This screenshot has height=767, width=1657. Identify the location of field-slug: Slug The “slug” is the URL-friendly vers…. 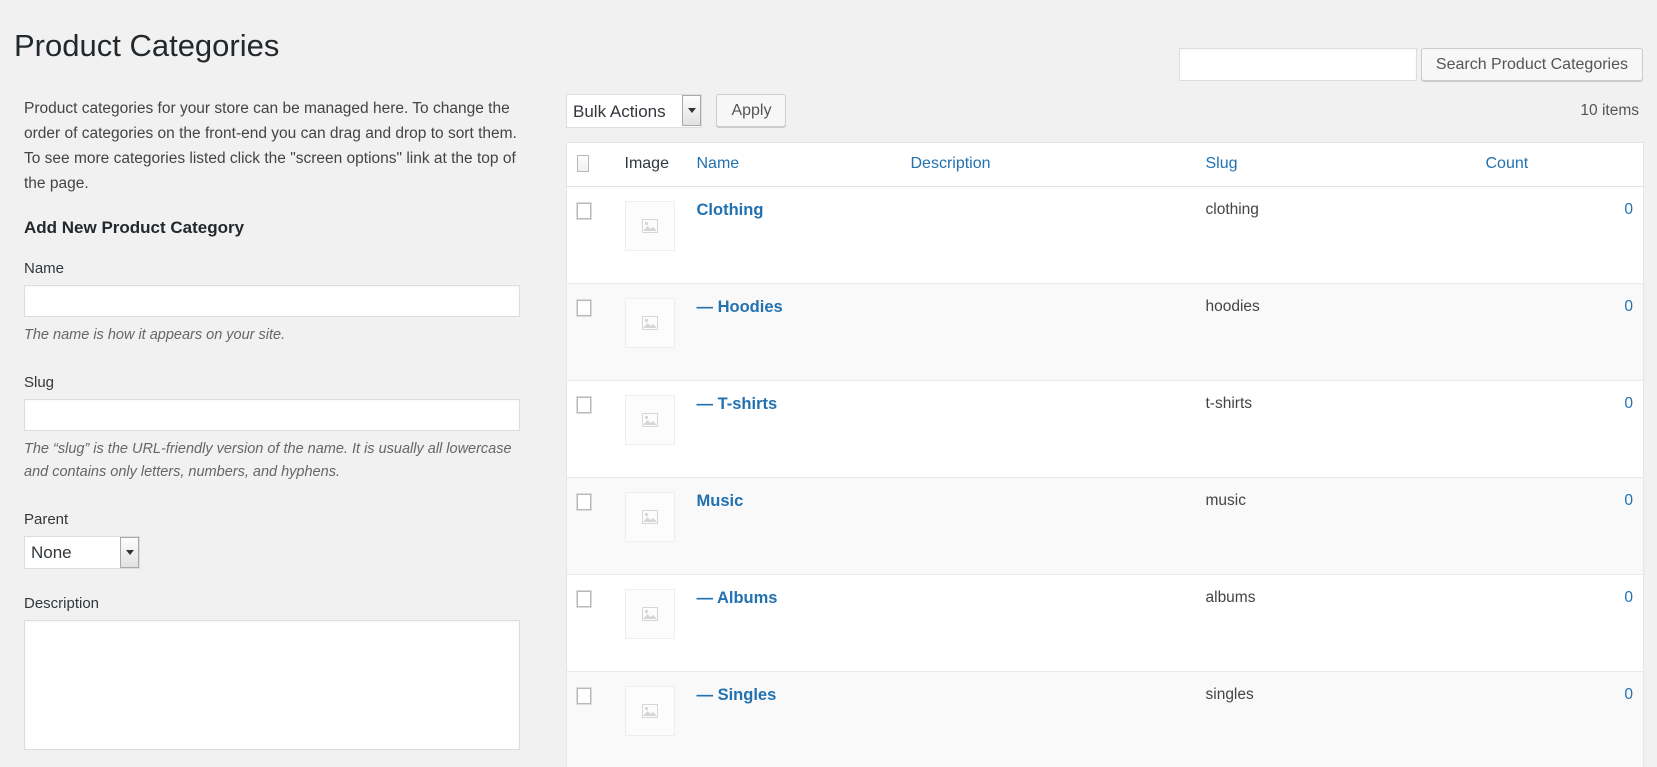
(274, 429).